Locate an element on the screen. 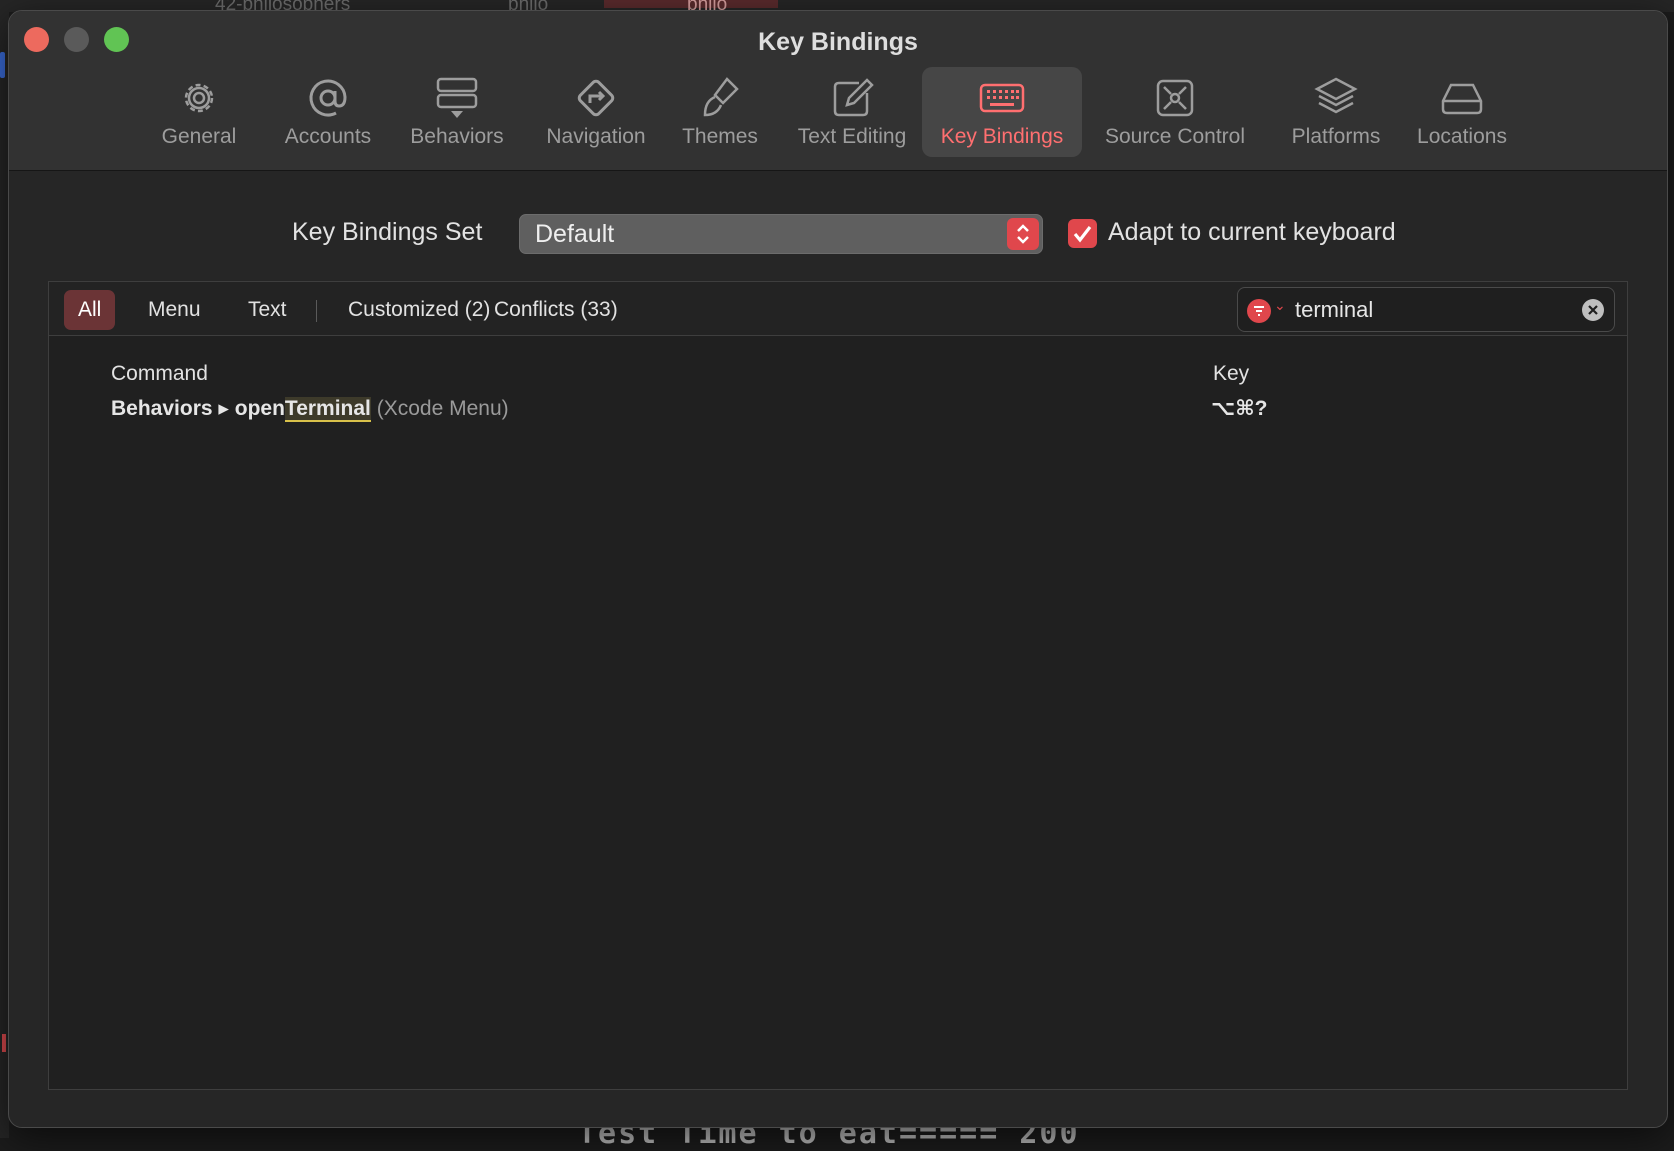 The height and width of the screenshot is (1151, 1674). tab-behaviors: Behaviors is located at coordinates (457, 112).